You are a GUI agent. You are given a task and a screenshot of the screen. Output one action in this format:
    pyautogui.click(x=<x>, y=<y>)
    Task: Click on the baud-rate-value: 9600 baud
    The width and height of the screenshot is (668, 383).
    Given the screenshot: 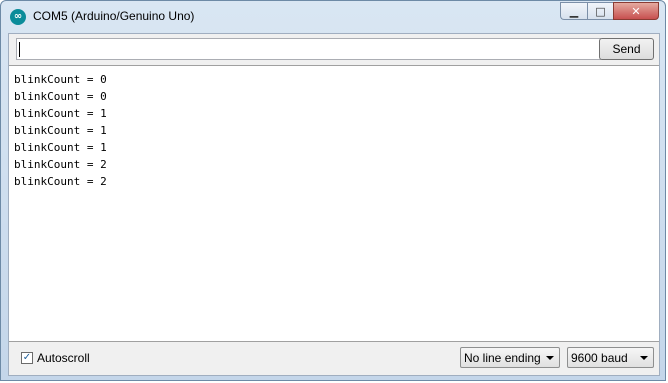 What is the action you would take?
    pyautogui.click(x=599, y=357)
    